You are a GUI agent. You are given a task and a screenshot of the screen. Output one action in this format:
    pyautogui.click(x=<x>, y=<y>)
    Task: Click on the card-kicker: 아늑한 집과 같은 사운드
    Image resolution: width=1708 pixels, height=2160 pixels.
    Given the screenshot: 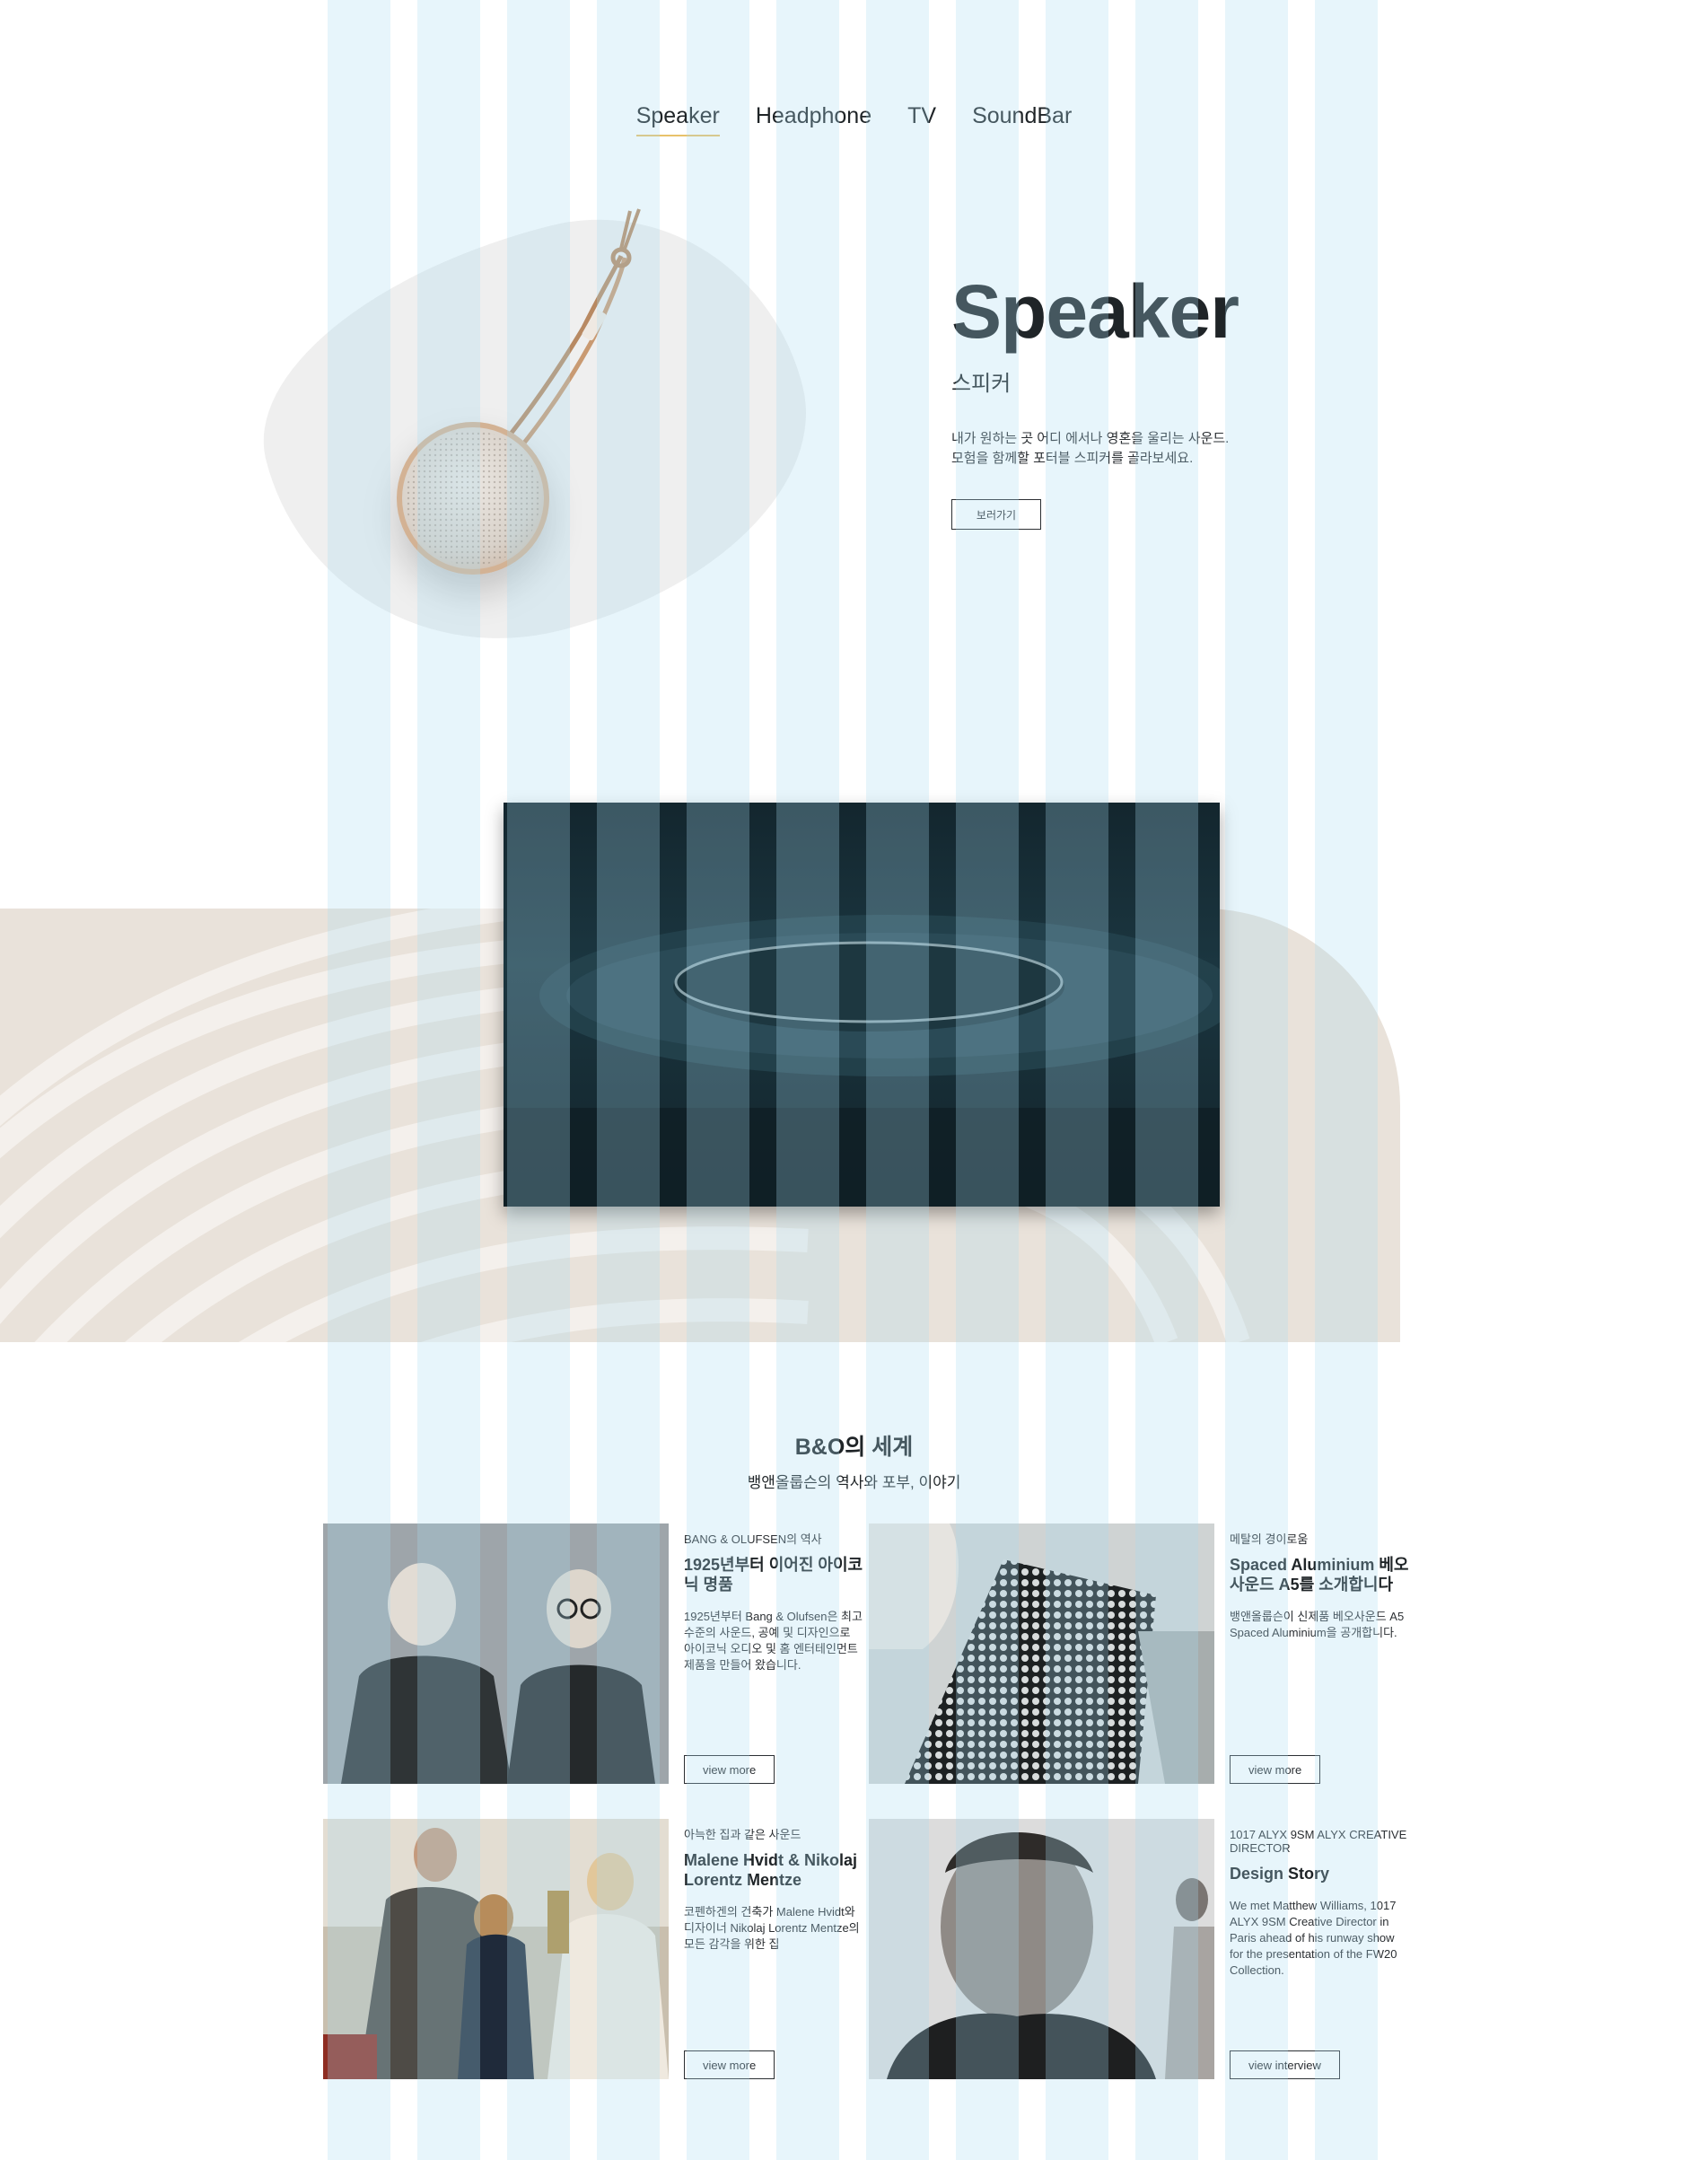 What is the action you would take?
    pyautogui.click(x=742, y=1835)
    